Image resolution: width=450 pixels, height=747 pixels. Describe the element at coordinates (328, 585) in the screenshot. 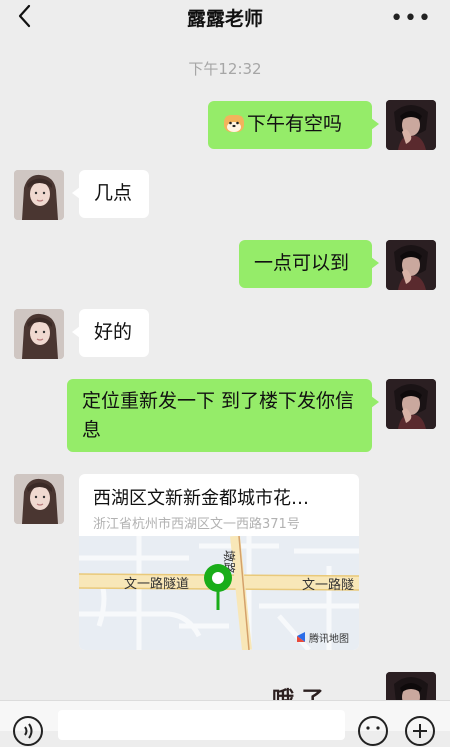

I see `map-road-label-right: 文一路隧` at that location.